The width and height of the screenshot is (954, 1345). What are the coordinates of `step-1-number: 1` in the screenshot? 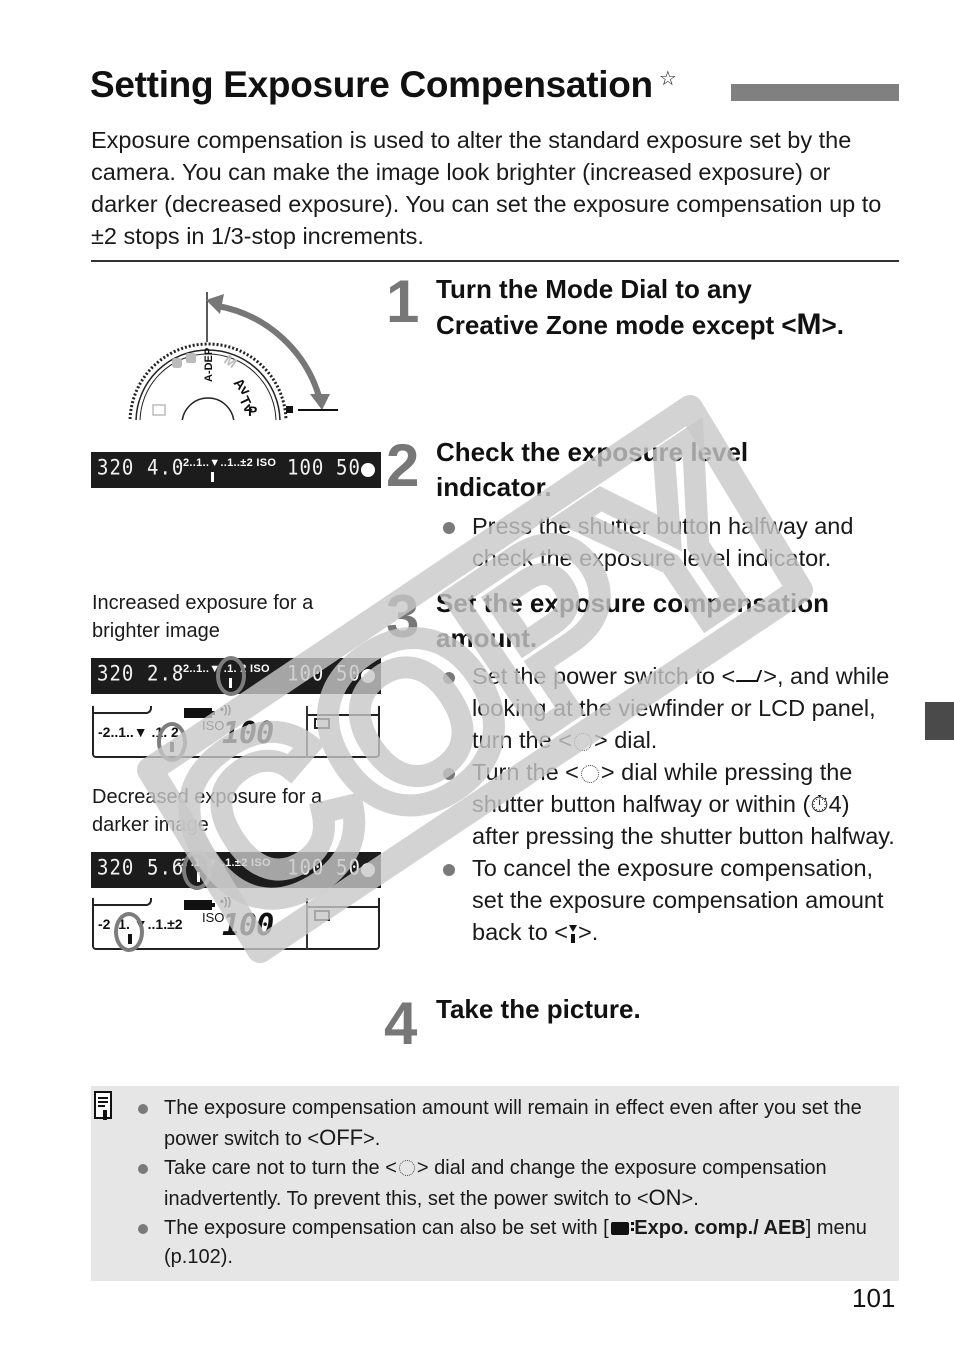 It's located at (403, 301).